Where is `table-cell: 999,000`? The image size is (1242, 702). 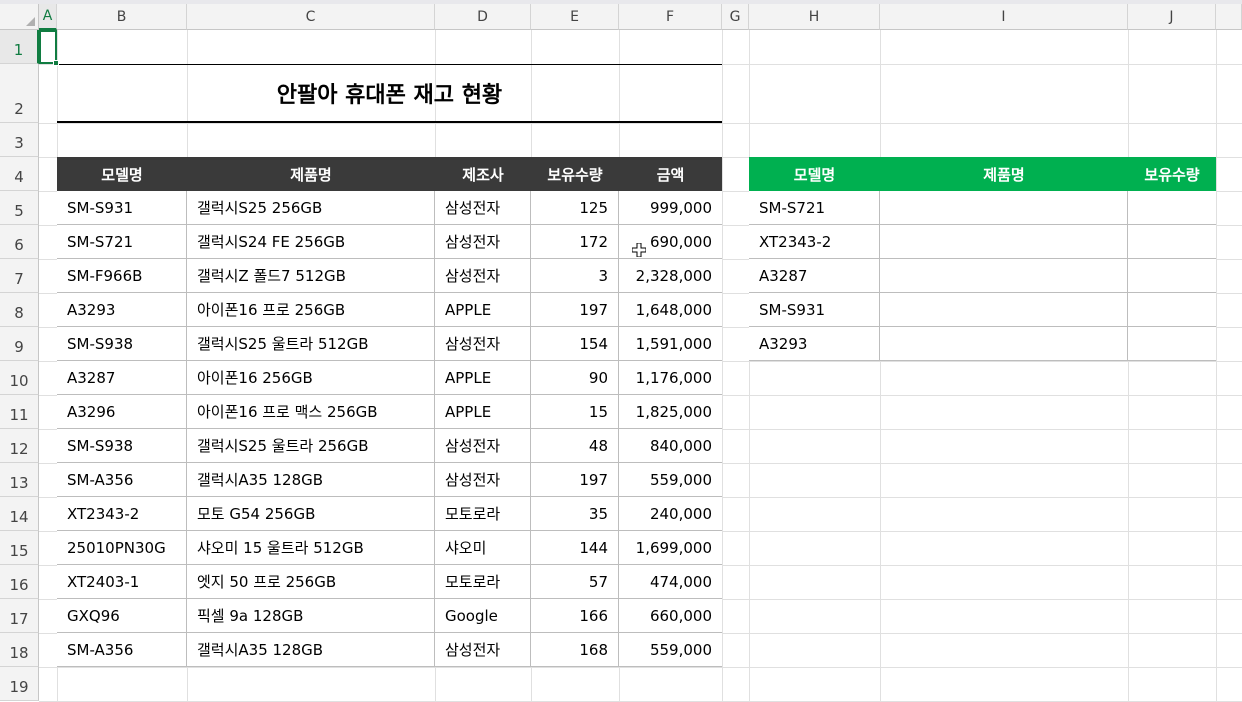 table-cell: 999,000 is located at coordinates (670, 208).